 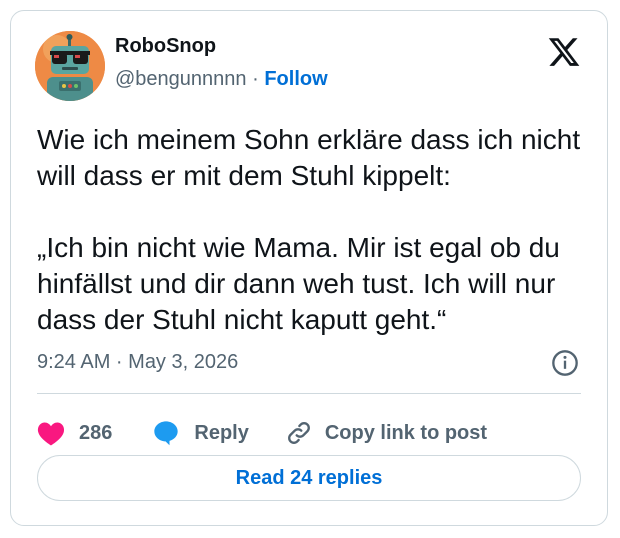 I want to click on copy-link-button: Copy link to post, so click(x=386, y=433).